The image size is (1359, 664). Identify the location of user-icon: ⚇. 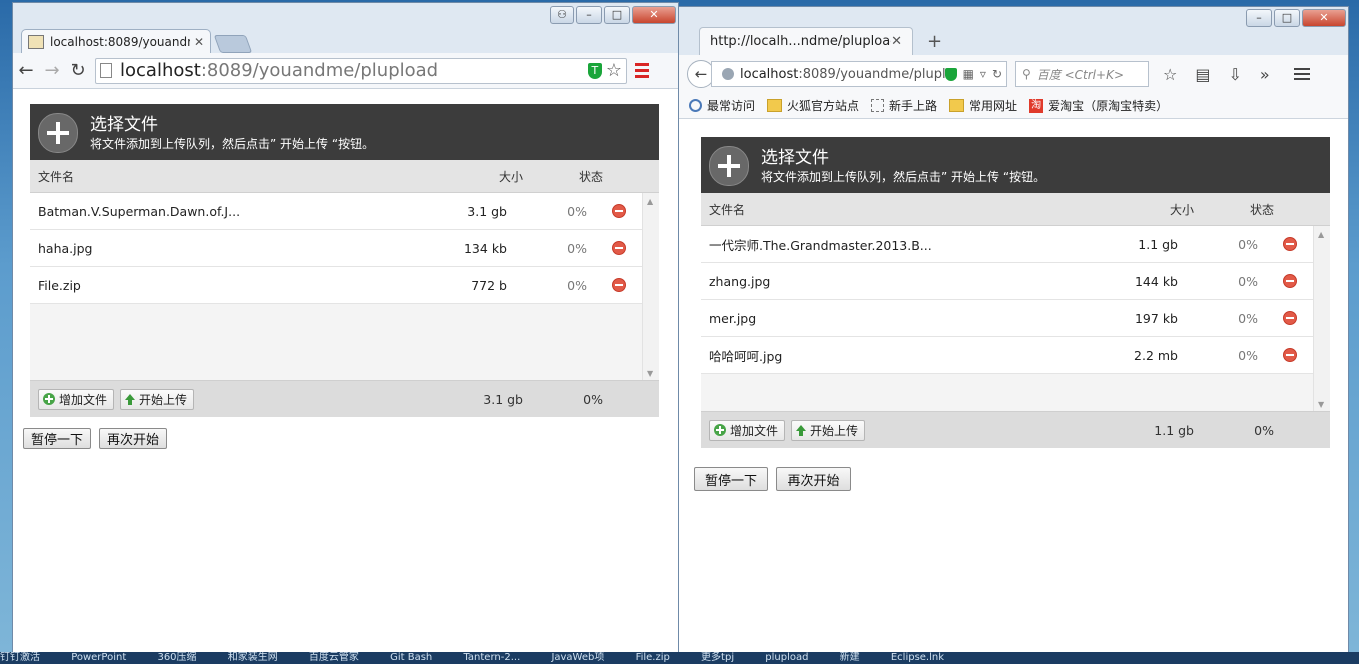
(562, 15).